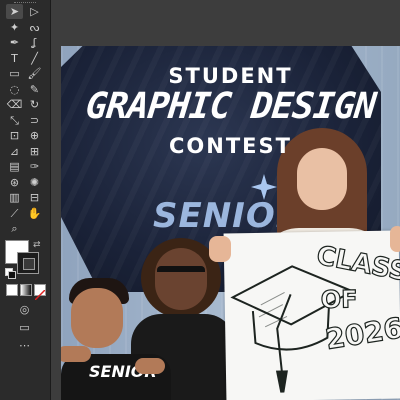 This screenshot has width=400, height=400. What do you see at coordinates (34, 42) in the screenshot?
I see `curvature-tool-icon: ʆ` at bounding box center [34, 42].